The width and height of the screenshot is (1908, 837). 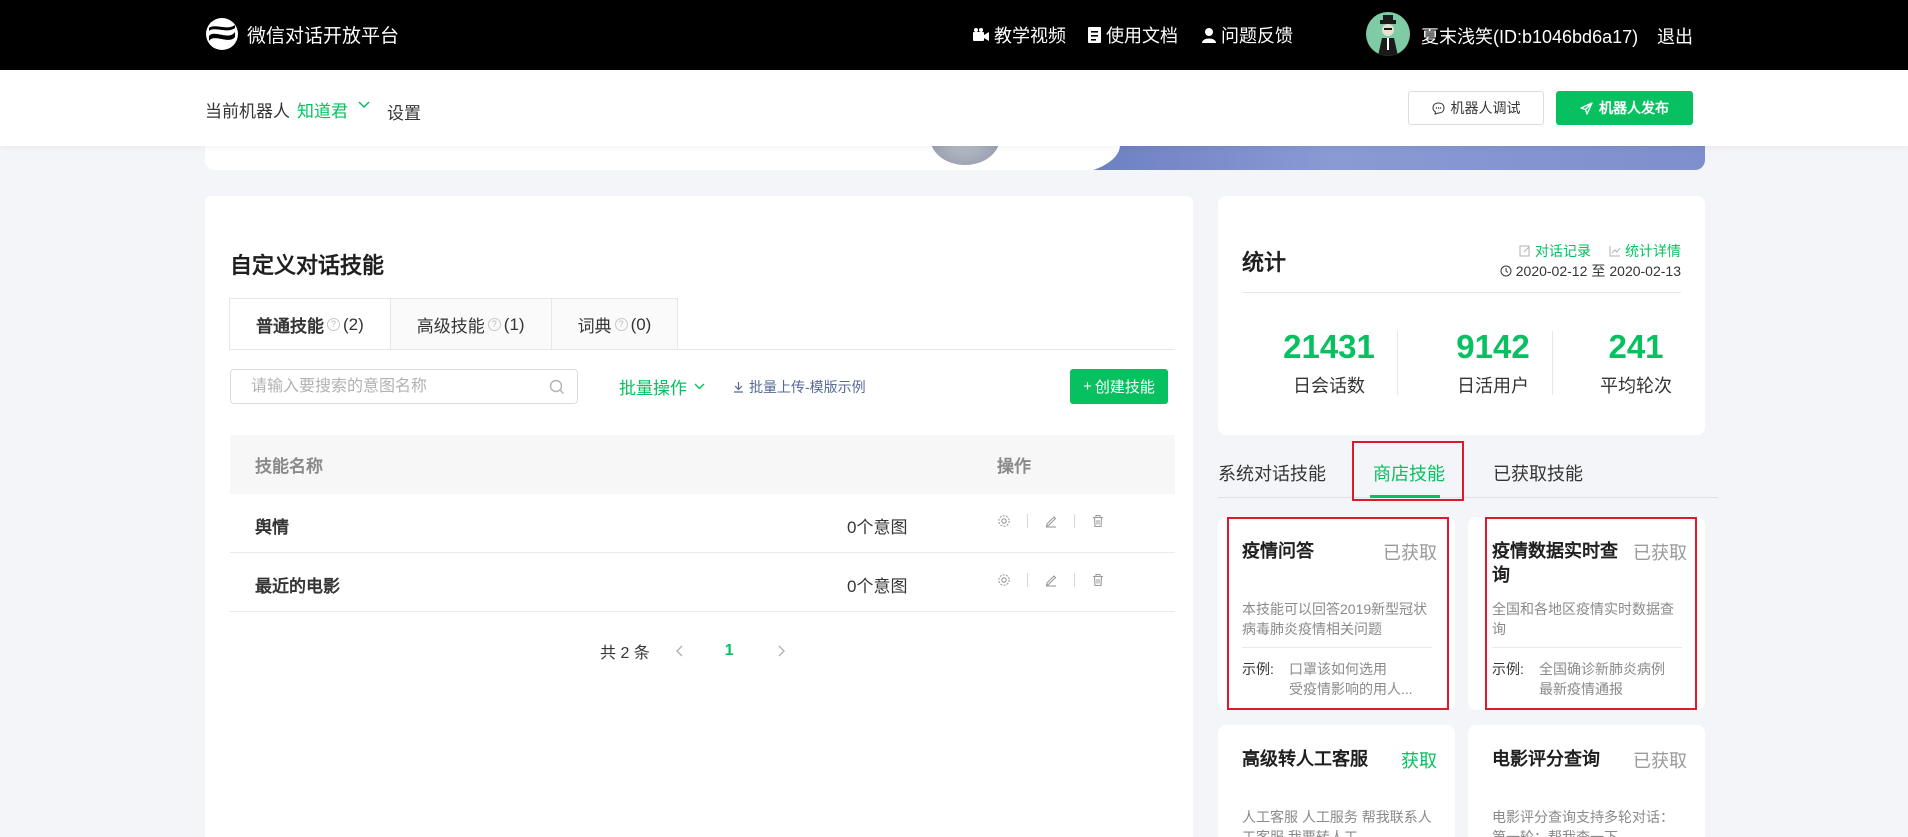 What do you see at coordinates (981, 34) in the screenshot?
I see `video-icon` at bounding box center [981, 34].